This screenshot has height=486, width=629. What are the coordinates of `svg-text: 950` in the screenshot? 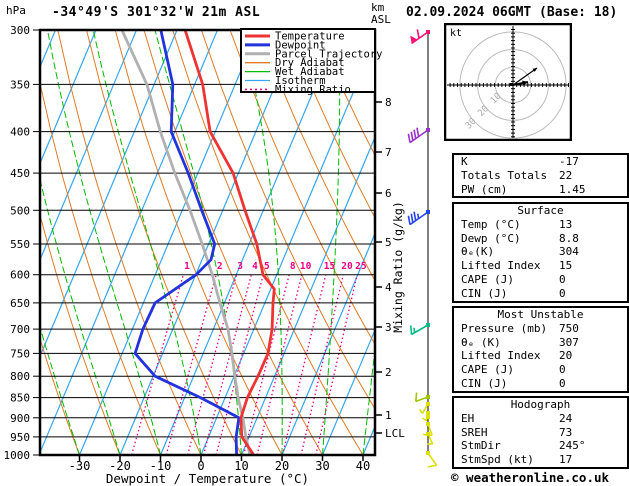 It's located at (20, 437).